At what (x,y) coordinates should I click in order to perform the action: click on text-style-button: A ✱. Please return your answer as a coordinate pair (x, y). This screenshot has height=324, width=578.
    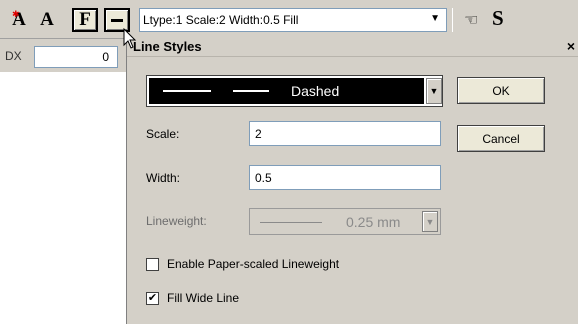
    Looking at the image, I should click on (19, 20).